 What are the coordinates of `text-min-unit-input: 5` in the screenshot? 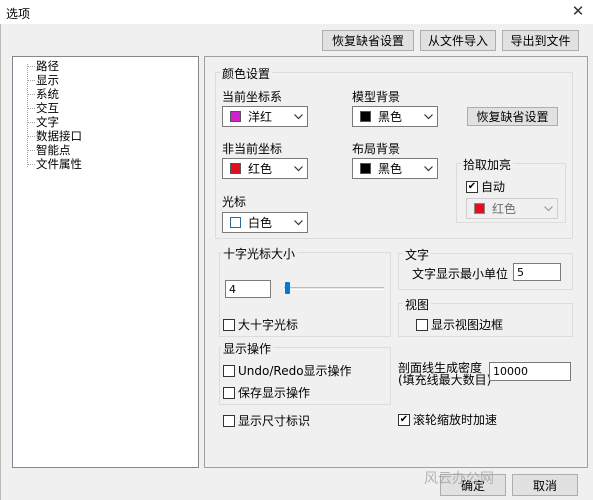 It's located at (537, 272).